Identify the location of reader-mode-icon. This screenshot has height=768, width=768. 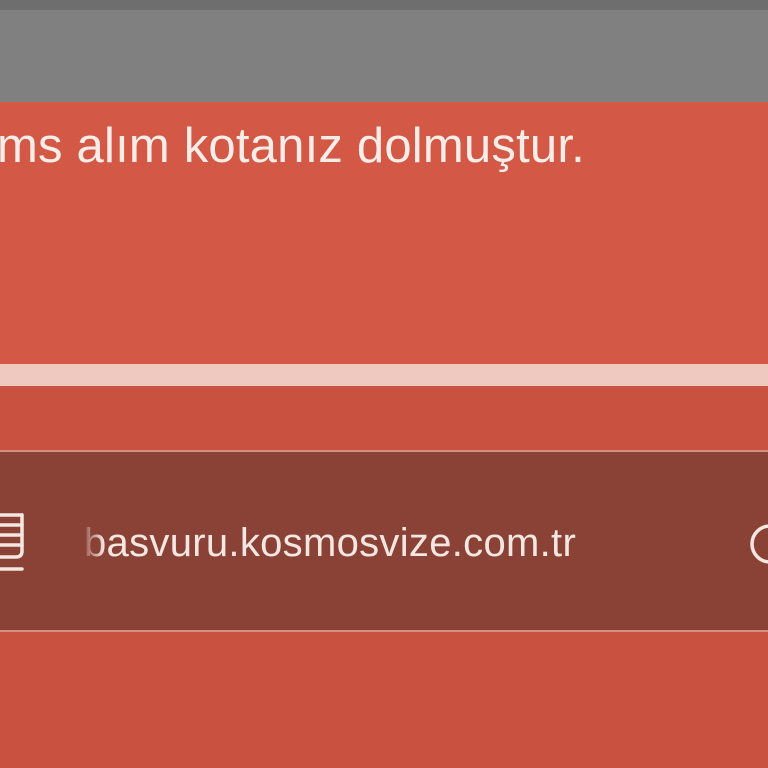
(14, 544).